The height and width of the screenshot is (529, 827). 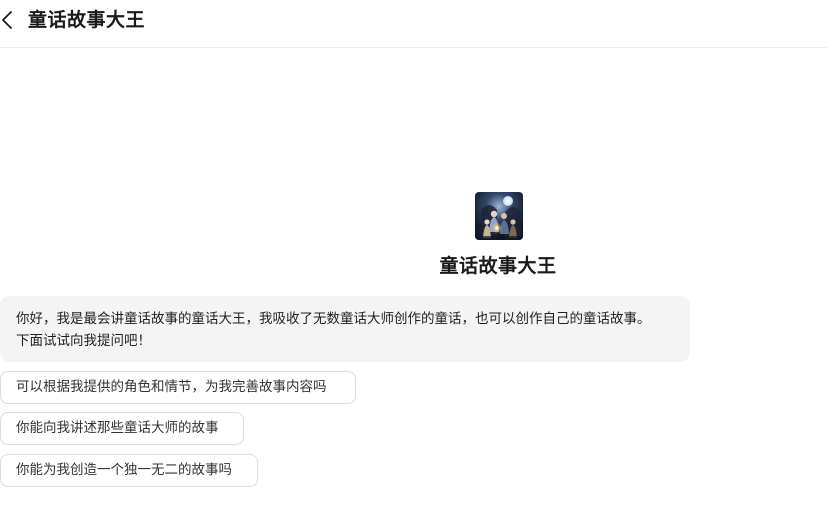 I want to click on fairy-tale-avatar-icon, so click(x=499, y=216).